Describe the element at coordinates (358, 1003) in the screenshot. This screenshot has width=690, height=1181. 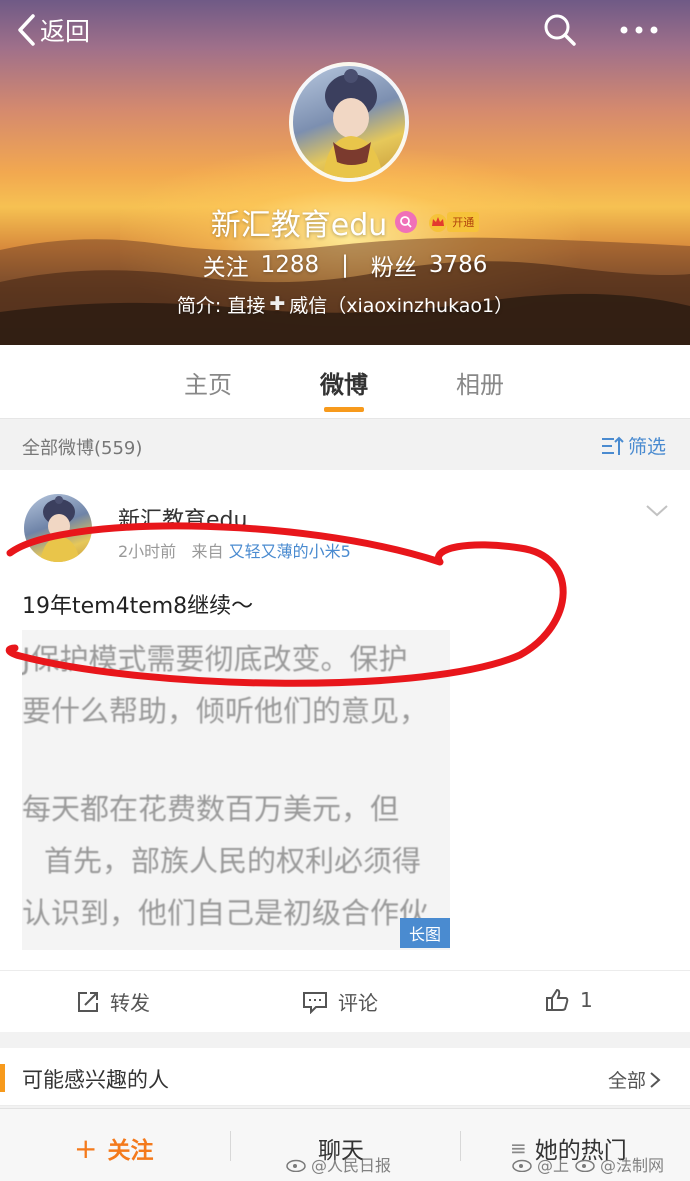
I see `comment-label: 评论` at that location.